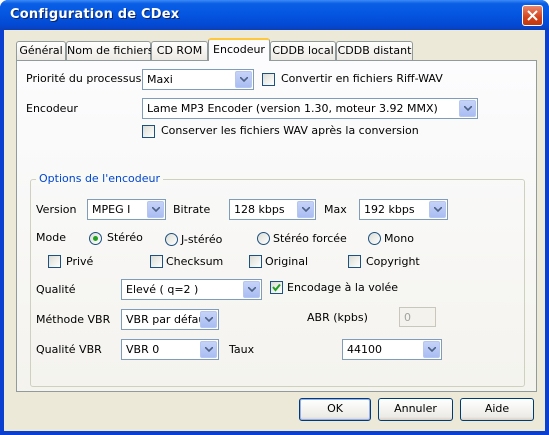 The width and height of the screenshot is (549, 435). Describe the element at coordinates (69, 349) in the screenshot. I see `vbr-quality-label: Qualité VBR` at that location.